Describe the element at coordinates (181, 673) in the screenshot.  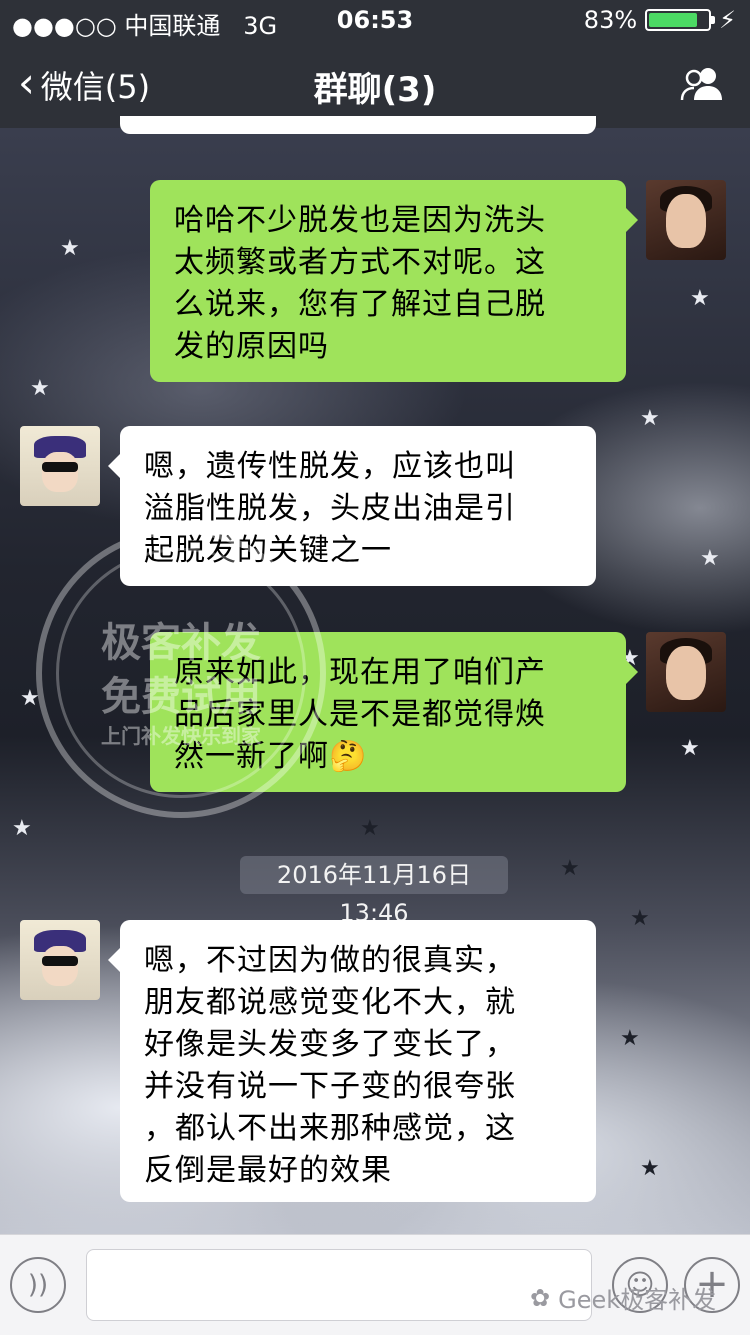
I see `watermark-seal: 极客补发 免费试用 上门补发快乐到家` at that location.